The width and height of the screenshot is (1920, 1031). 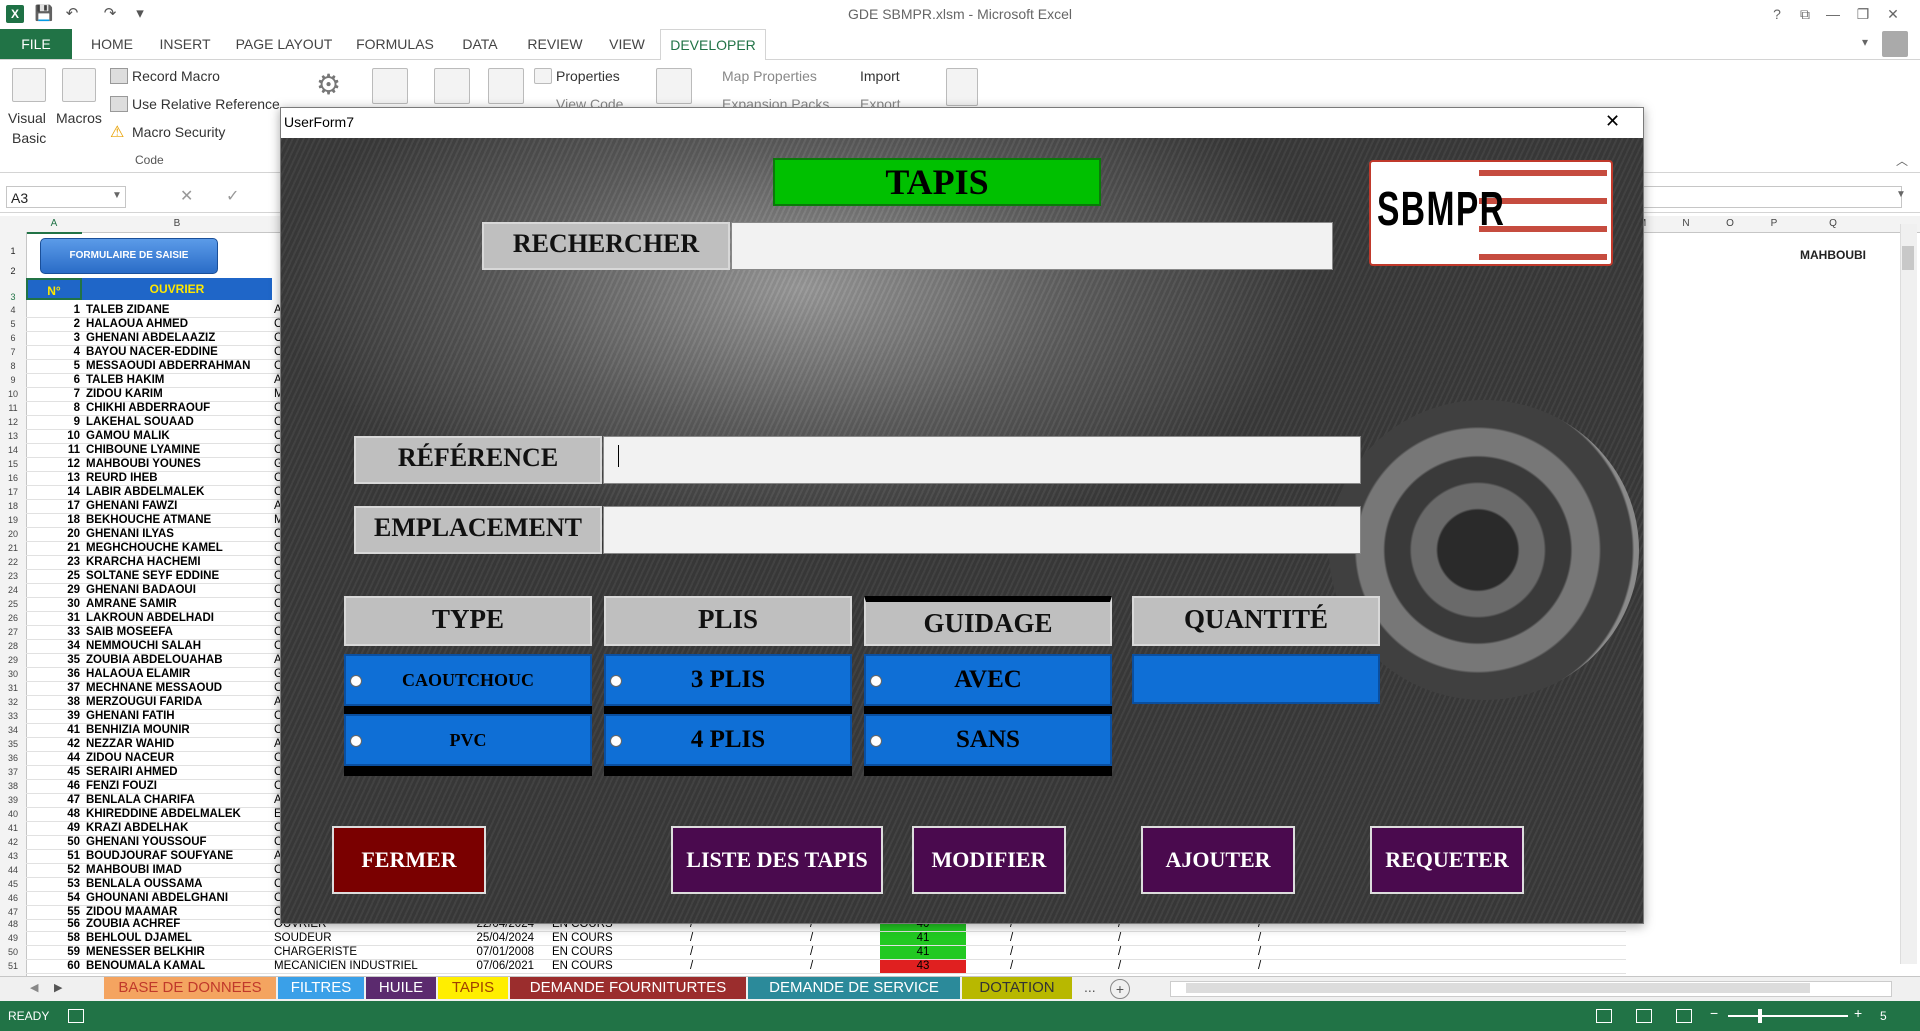 What do you see at coordinates (769, 76) in the screenshot?
I see `map-properties-button: Map Properties` at bounding box center [769, 76].